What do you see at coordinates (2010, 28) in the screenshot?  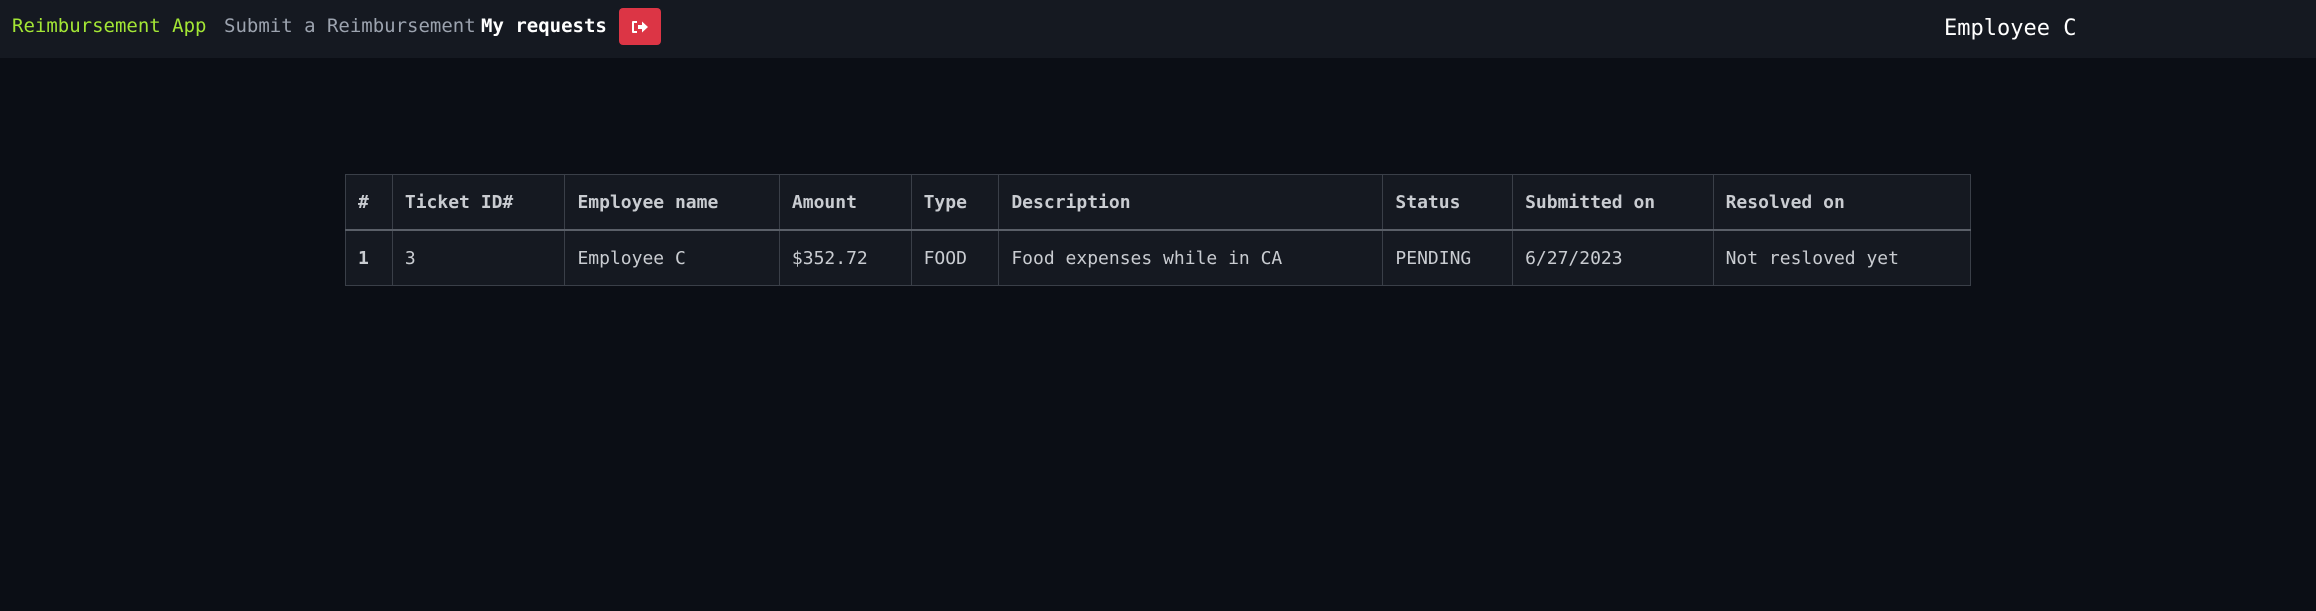 I see `current-user-name: Employee C` at bounding box center [2010, 28].